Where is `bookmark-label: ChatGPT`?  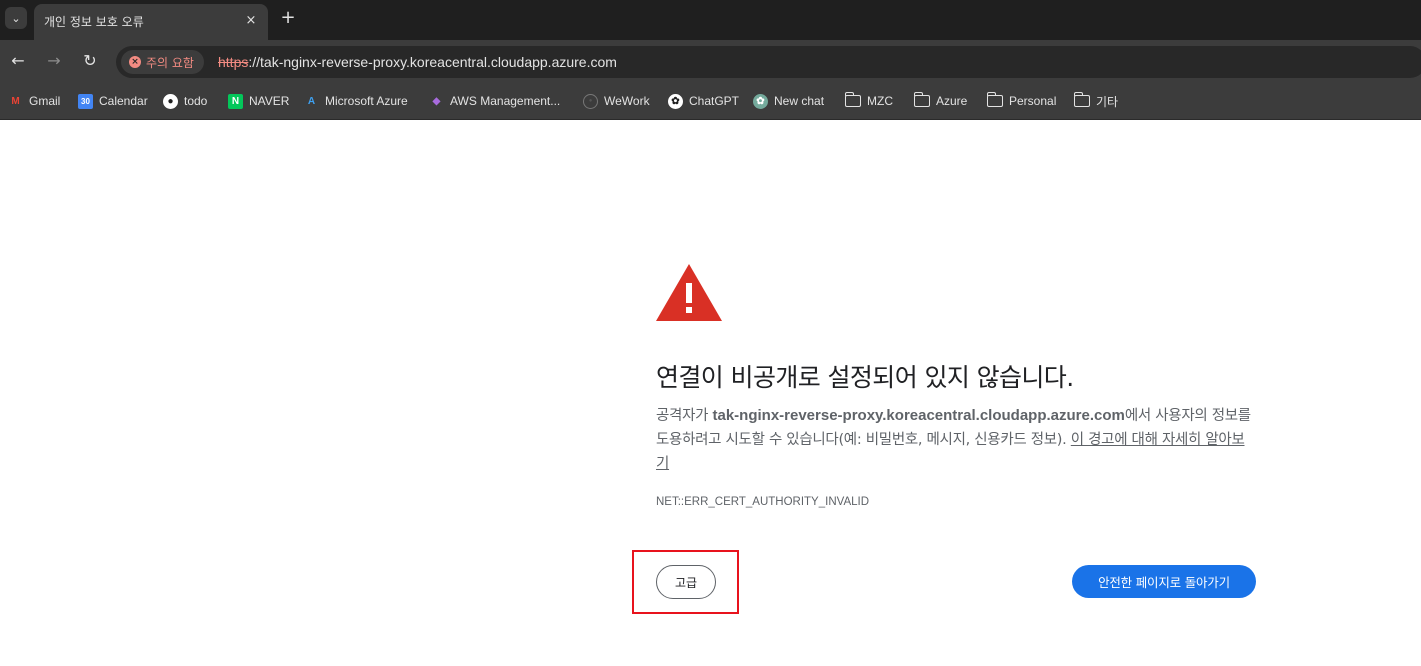 bookmark-label: ChatGPT is located at coordinates (714, 101).